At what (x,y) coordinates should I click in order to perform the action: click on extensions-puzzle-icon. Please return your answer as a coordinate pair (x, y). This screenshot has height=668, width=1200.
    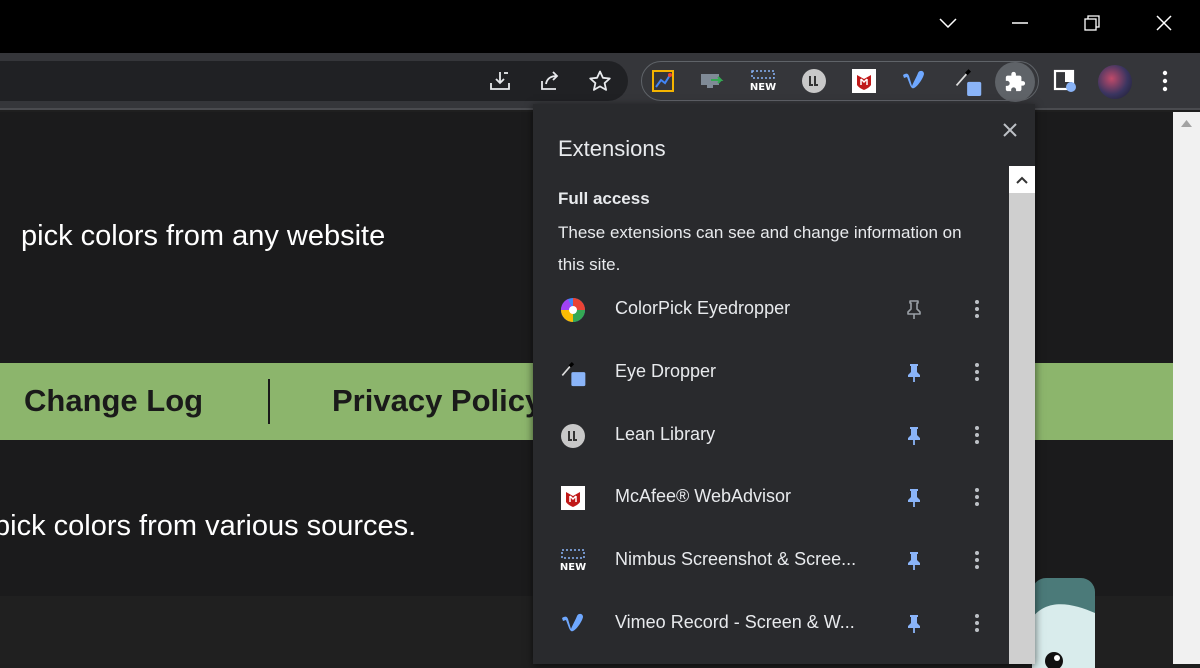
    Looking at the image, I should click on (1015, 81).